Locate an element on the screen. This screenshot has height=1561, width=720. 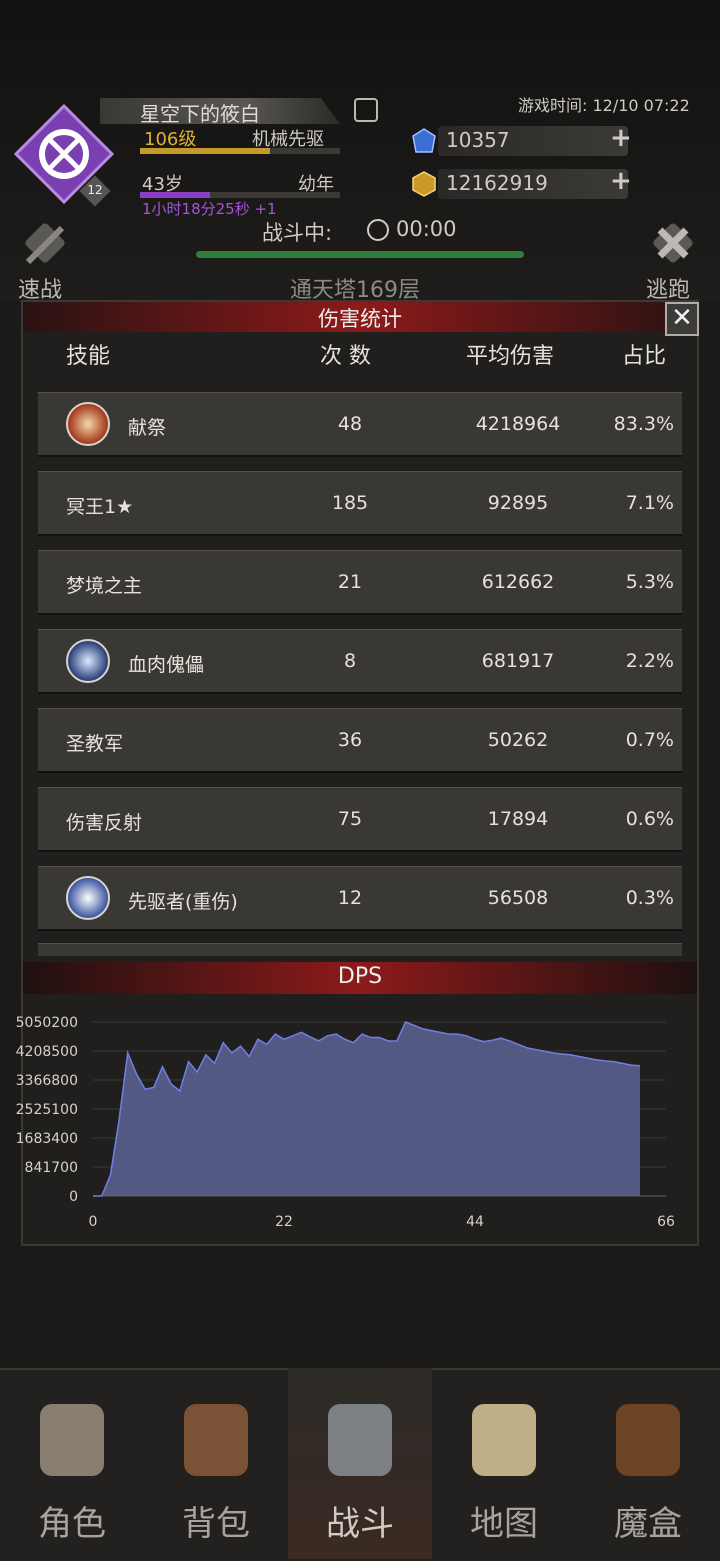
header-skill: 技能 is located at coordinates (88, 356).